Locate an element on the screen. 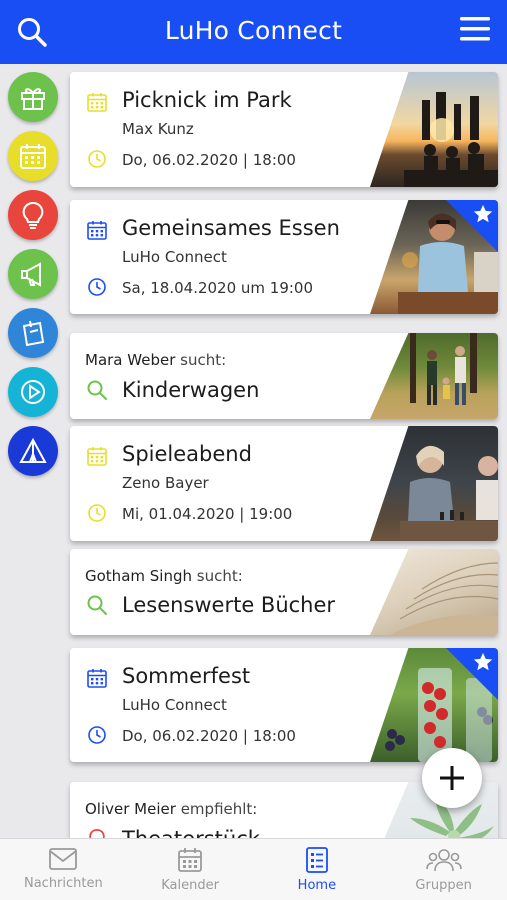 The image size is (507, 900). author-name: Gotham Singh is located at coordinates (138, 576).